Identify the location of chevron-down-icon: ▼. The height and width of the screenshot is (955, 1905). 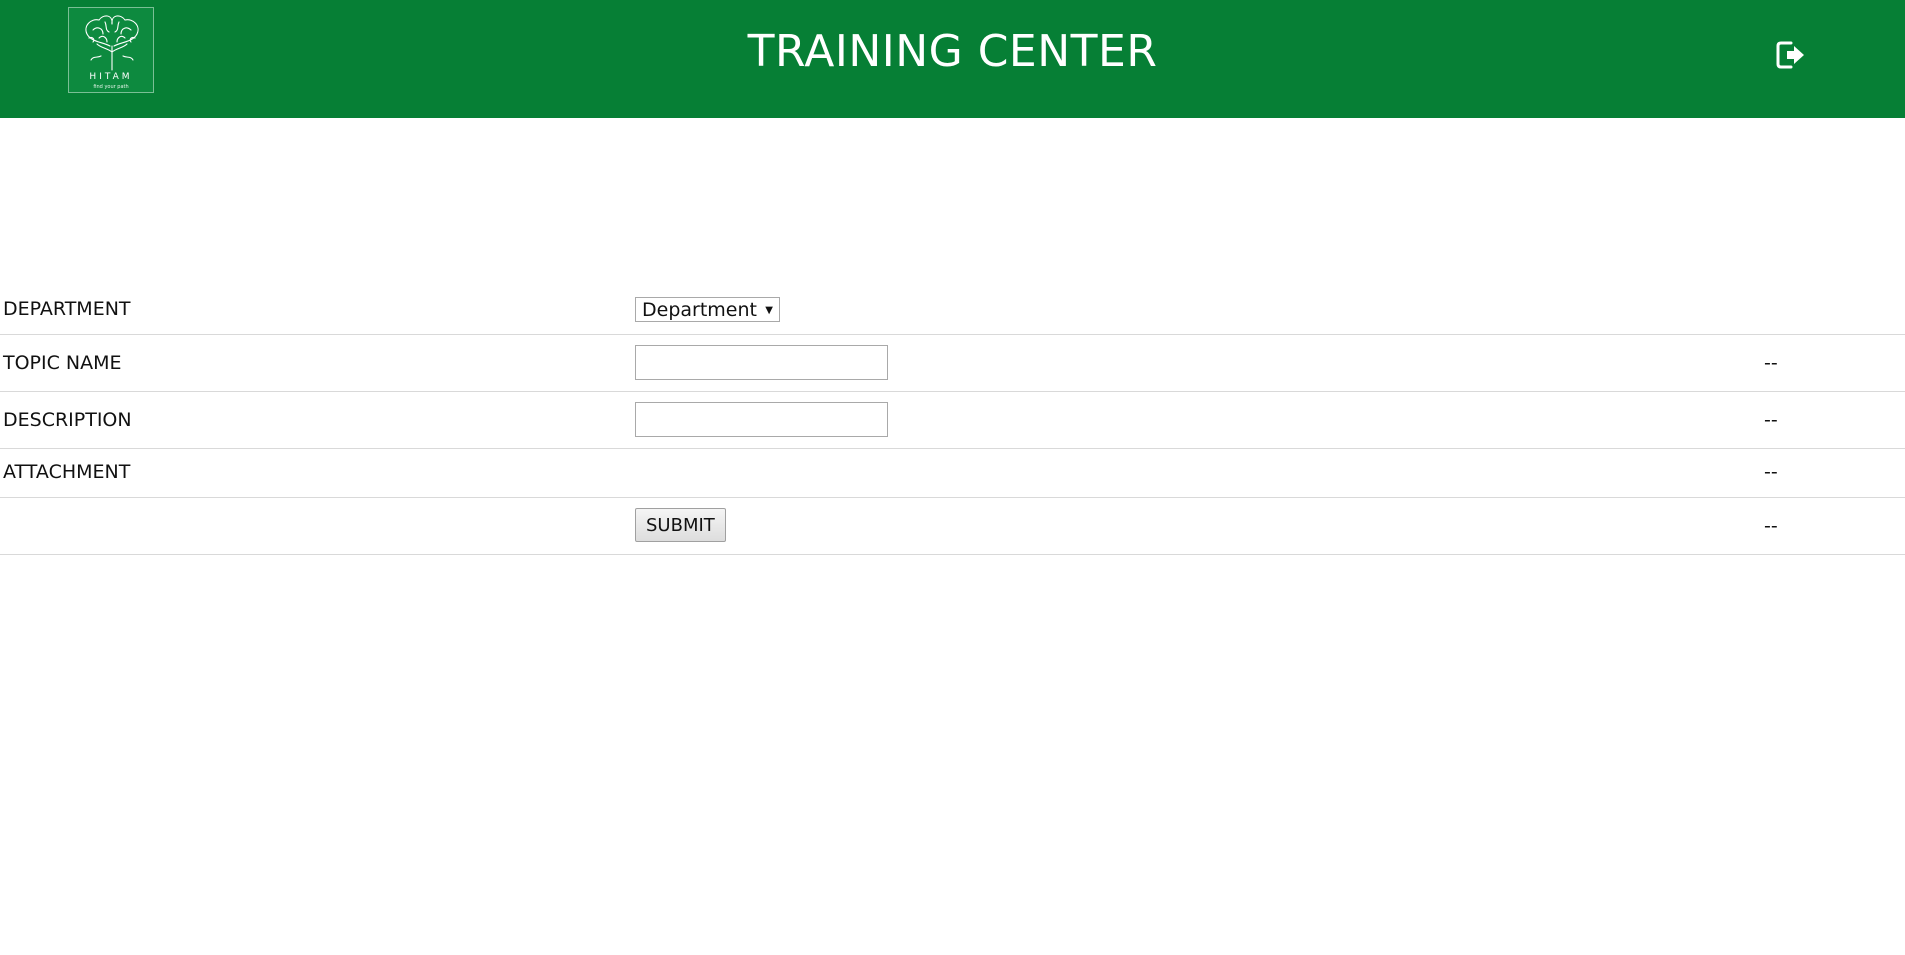
(769, 310).